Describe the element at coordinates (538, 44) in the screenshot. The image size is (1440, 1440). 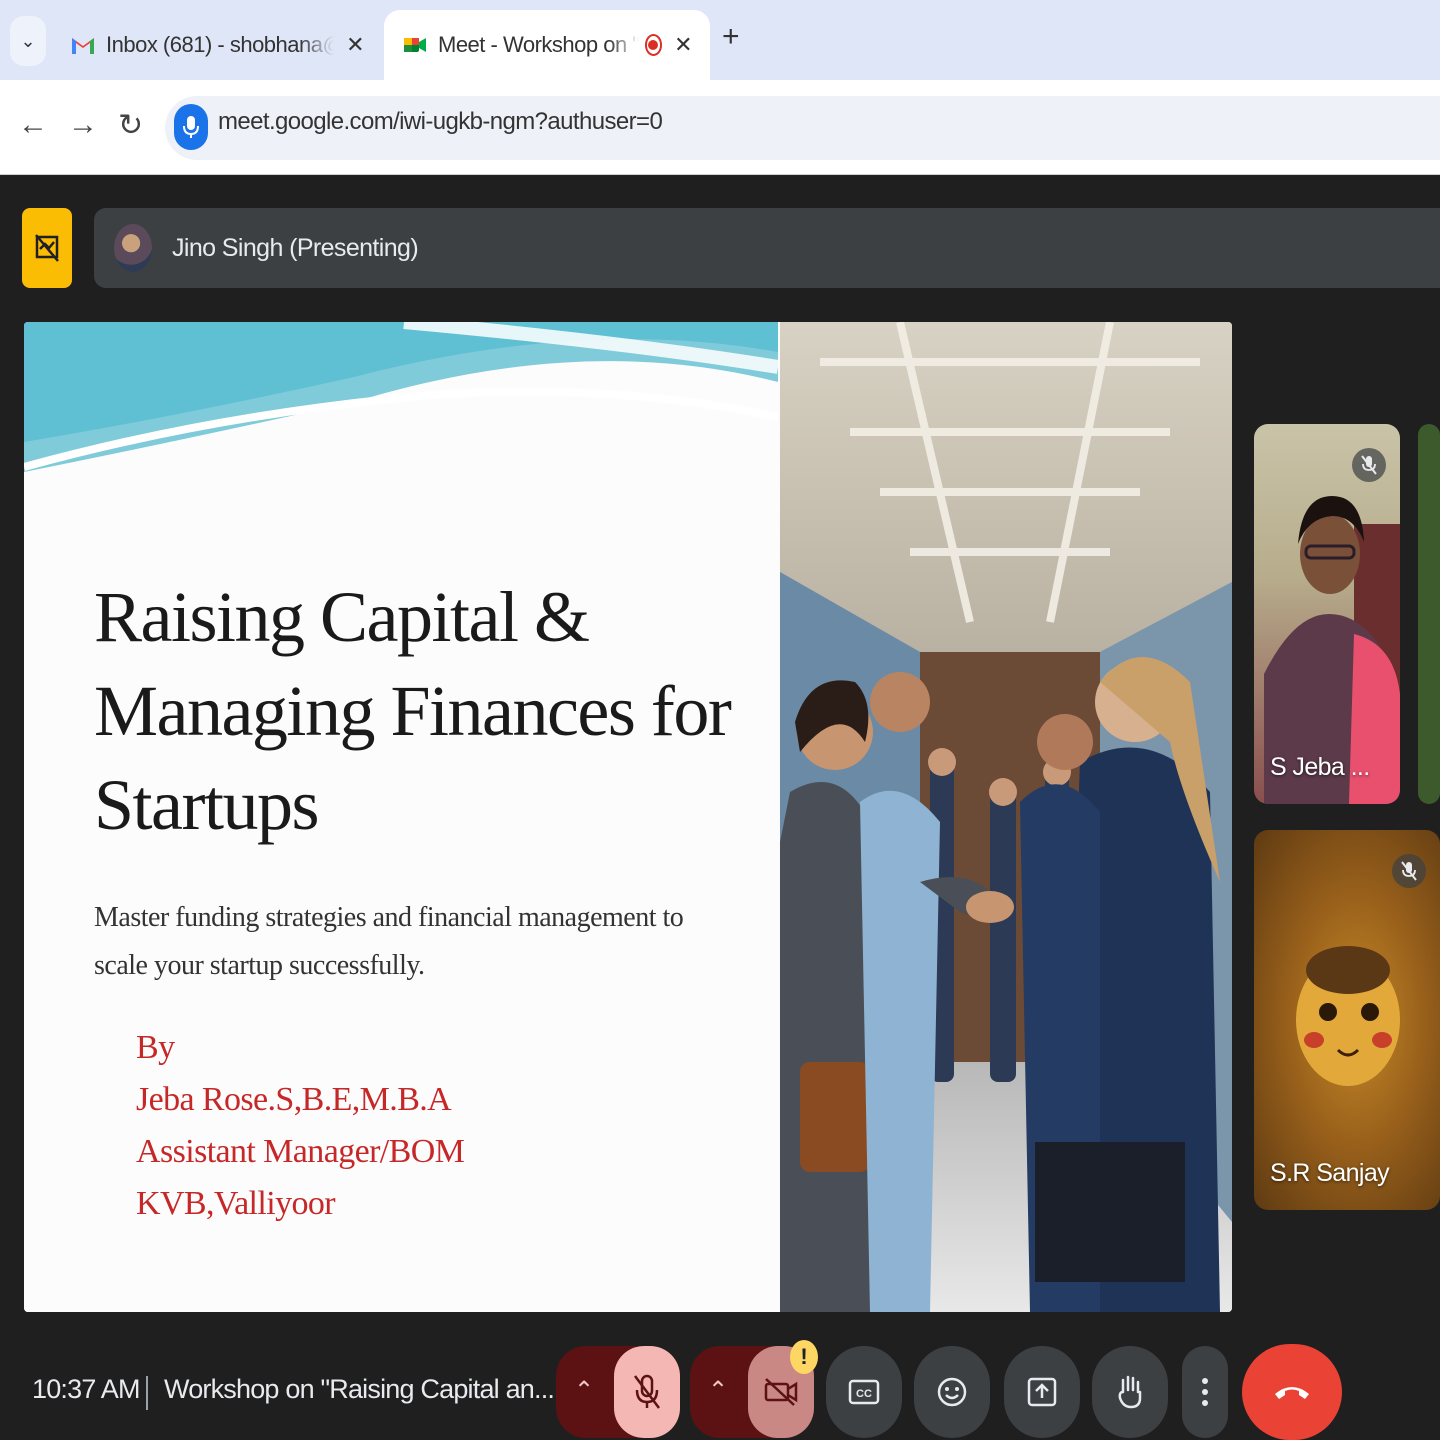
I see `tab-title: Meet - Workshop on "Raising` at that location.